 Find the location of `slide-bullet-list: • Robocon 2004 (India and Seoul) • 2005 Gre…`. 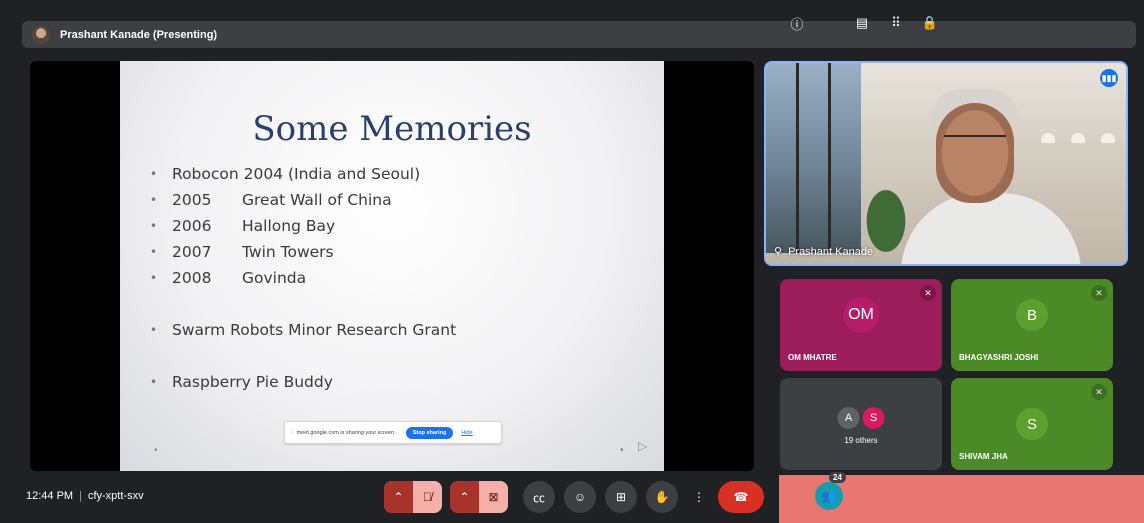

slide-bullet-list: • Robocon 2004 (India and Seoul) • 2005 Gre… is located at coordinates (303, 278).